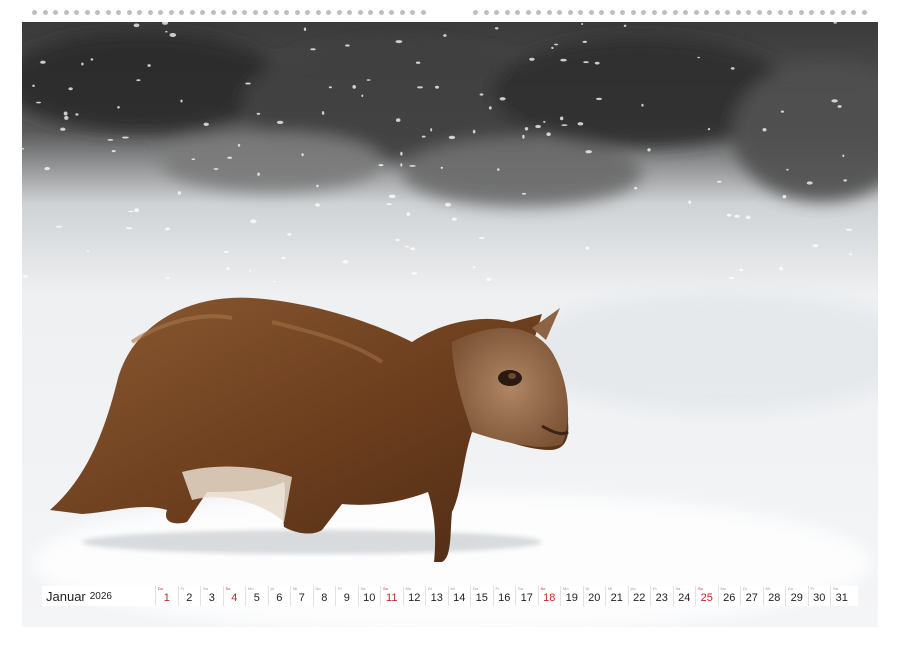 This screenshot has height=648, width=899. What do you see at coordinates (639, 596) in the screenshot?
I see `calendar-day: Do22` at bounding box center [639, 596].